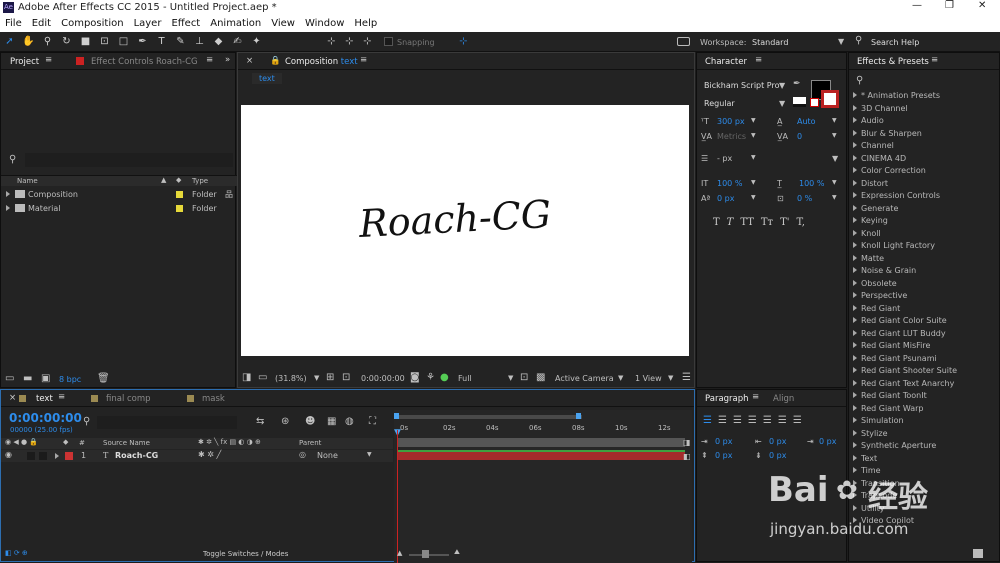 The image size is (1000, 563). I want to click on time-ruler: 0s 02s 04s 06s 08s 10s 12s, so click(543, 429).